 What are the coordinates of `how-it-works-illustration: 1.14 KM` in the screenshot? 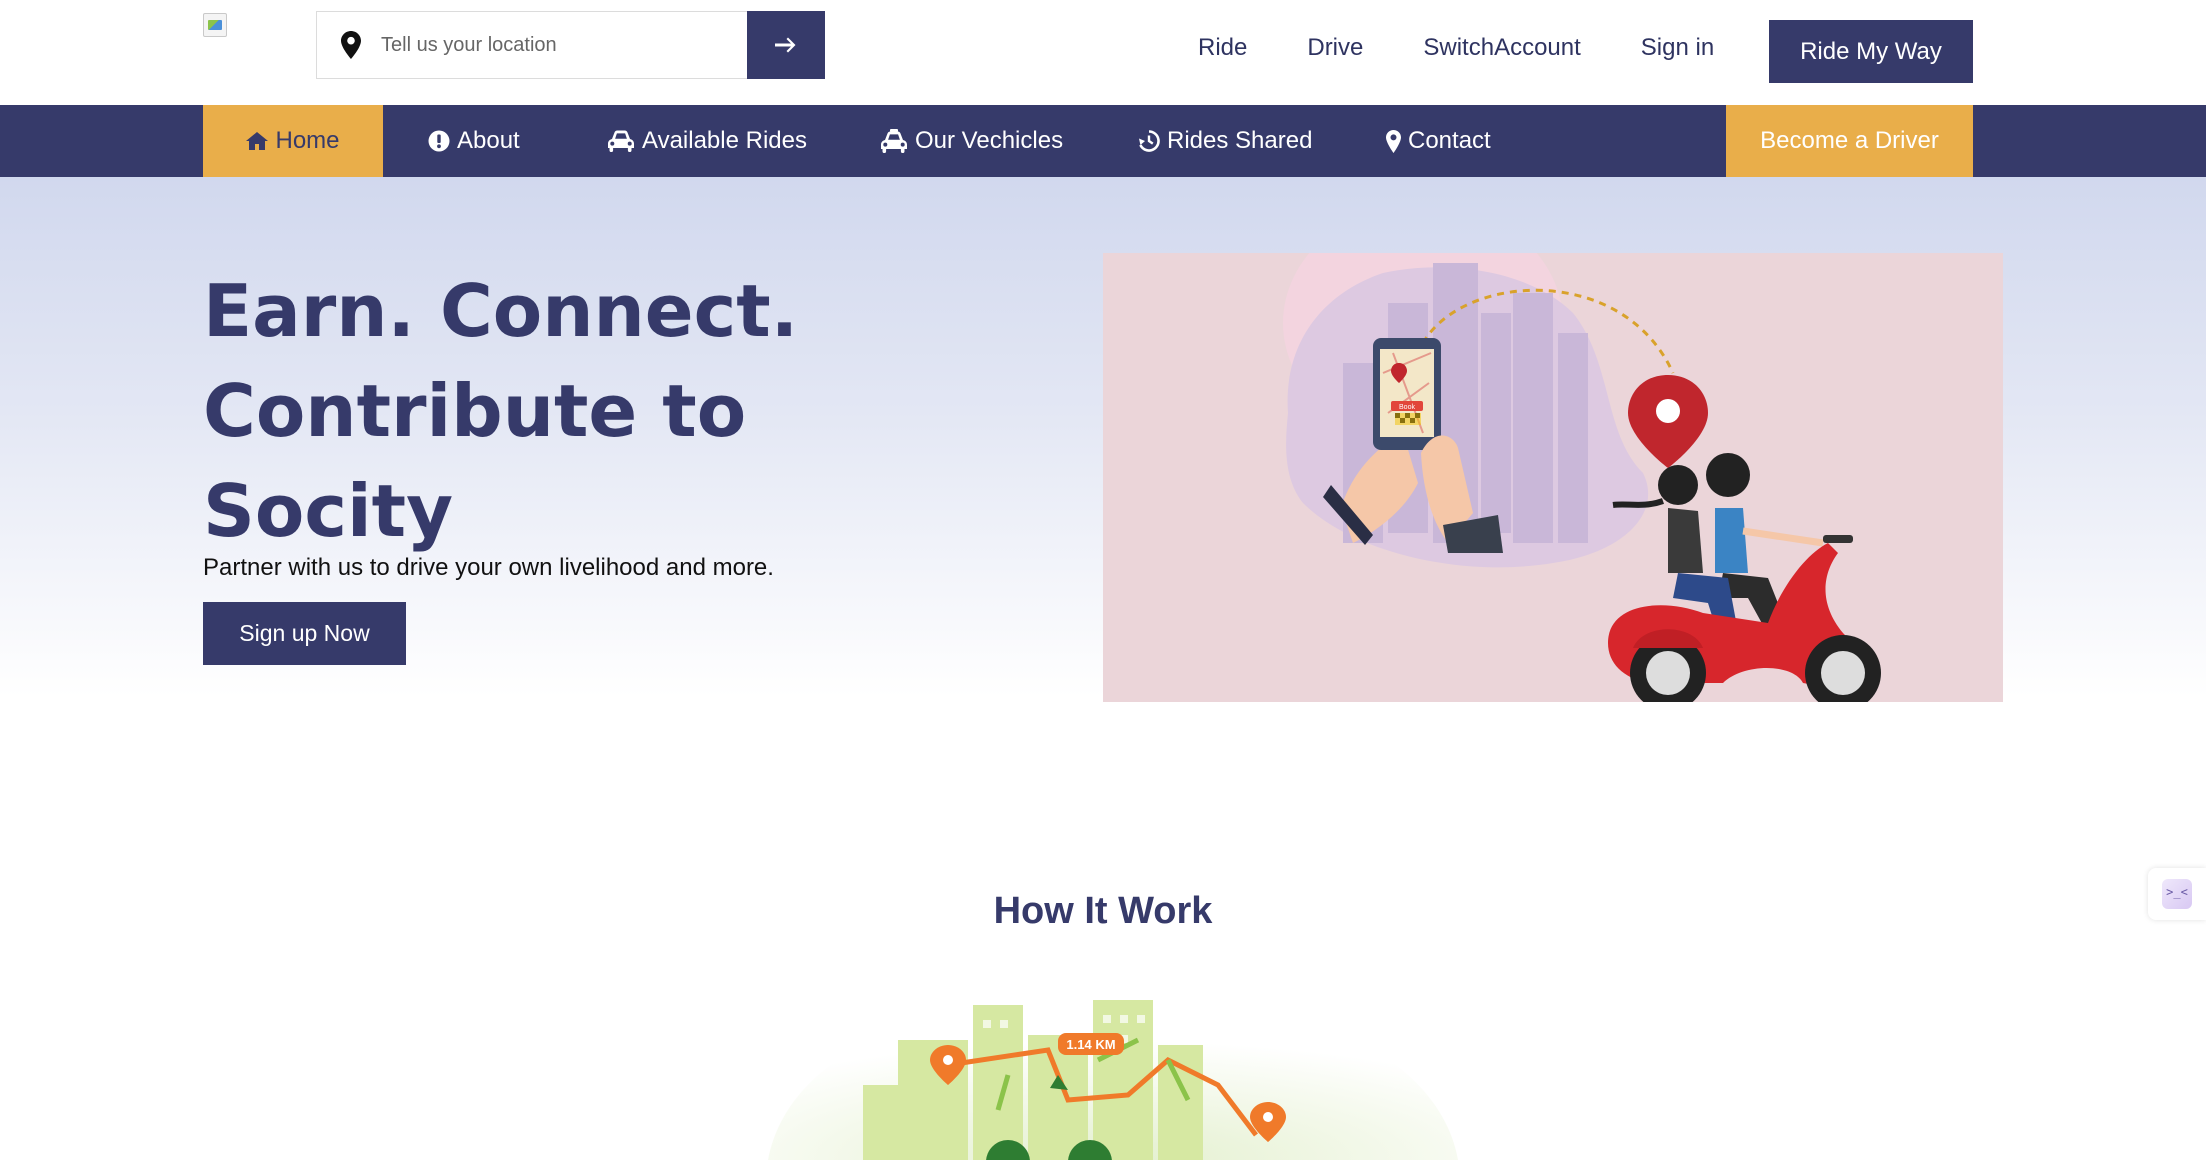 It's located at (1113, 1075).